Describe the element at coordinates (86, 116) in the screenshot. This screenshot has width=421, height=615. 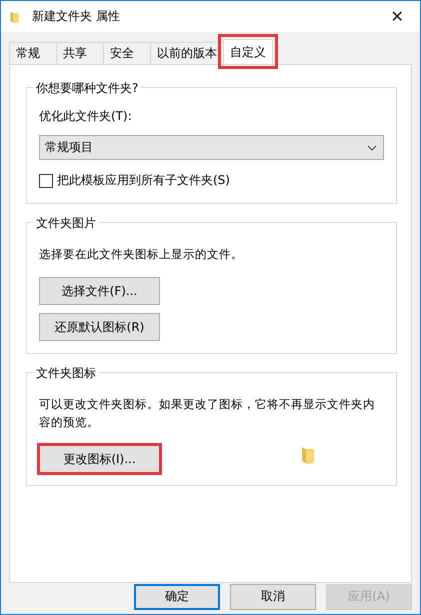
I see `field-label: 优化此文件夹(T):` at that location.